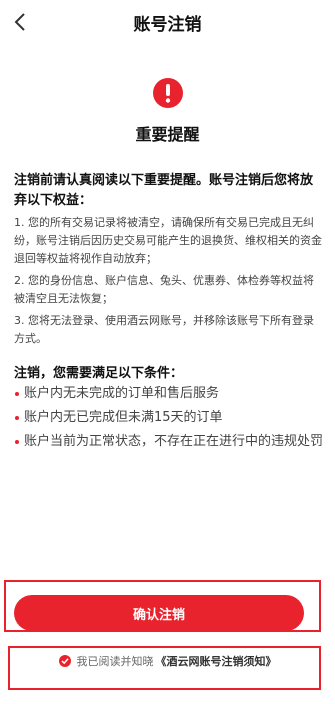  I want to click on exclamation-icon, so click(167, 93).